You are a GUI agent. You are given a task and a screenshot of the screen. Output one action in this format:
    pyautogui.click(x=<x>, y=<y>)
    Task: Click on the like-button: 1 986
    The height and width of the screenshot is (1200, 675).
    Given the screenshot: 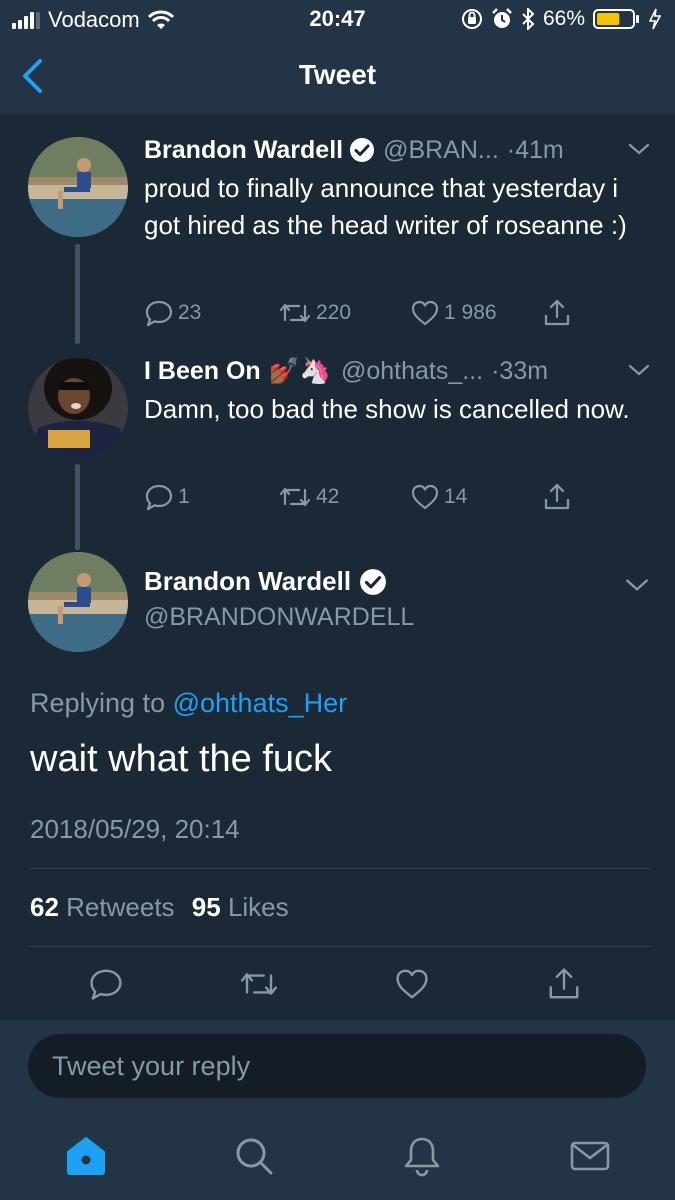 What is the action you would take?
    pyautogui.click(x=453, y=313)
    